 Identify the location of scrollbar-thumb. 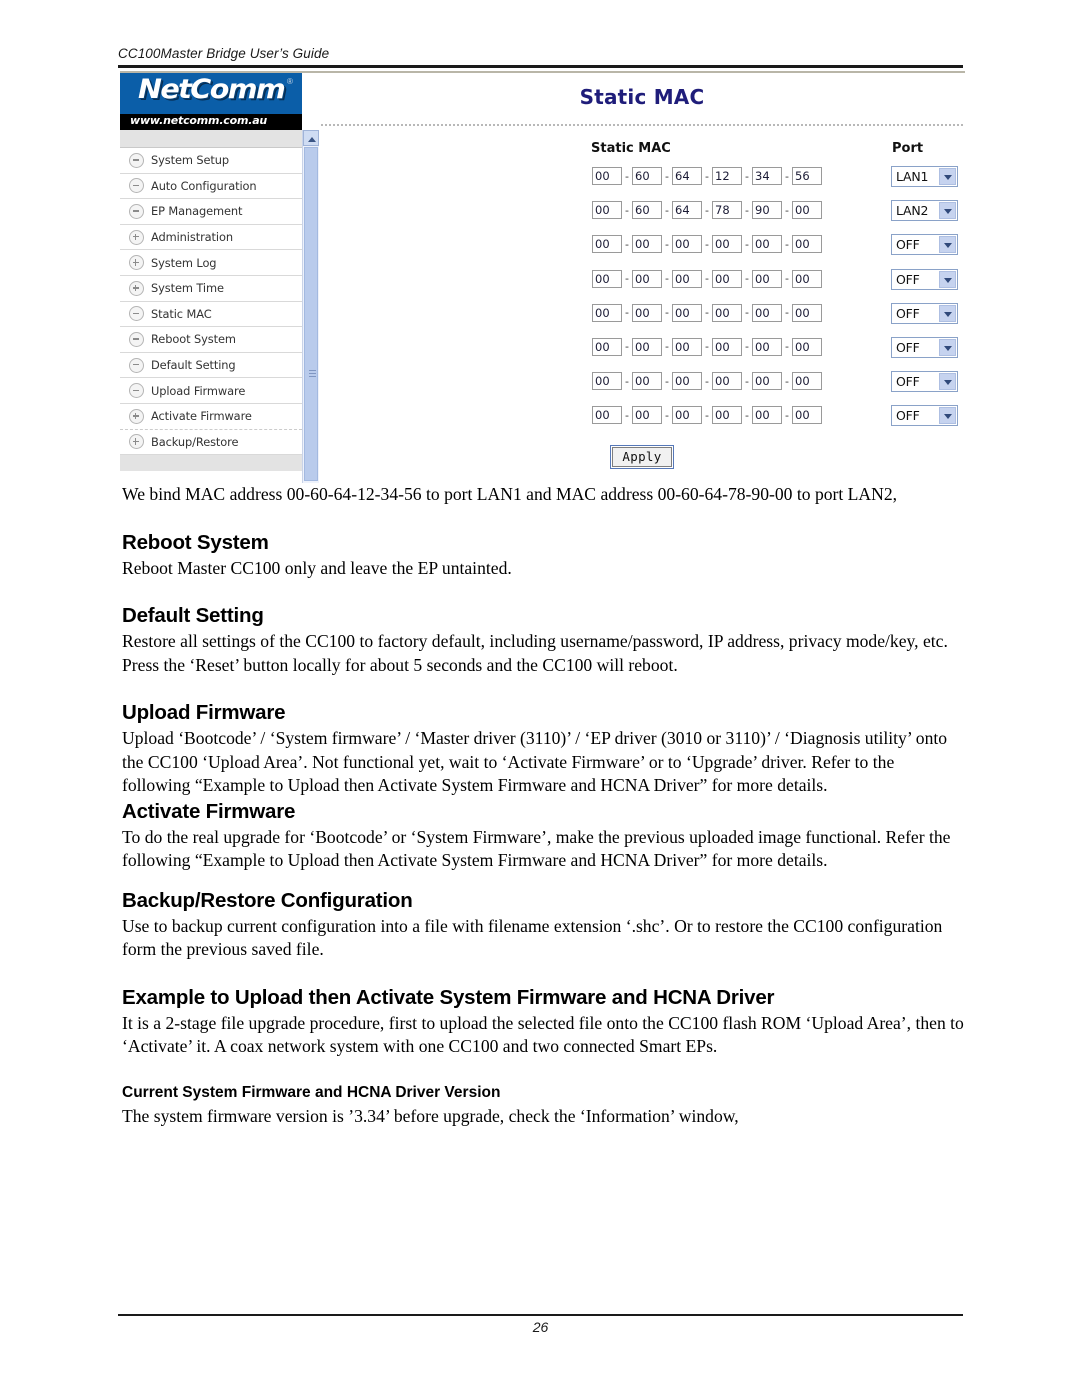
(311, 314).